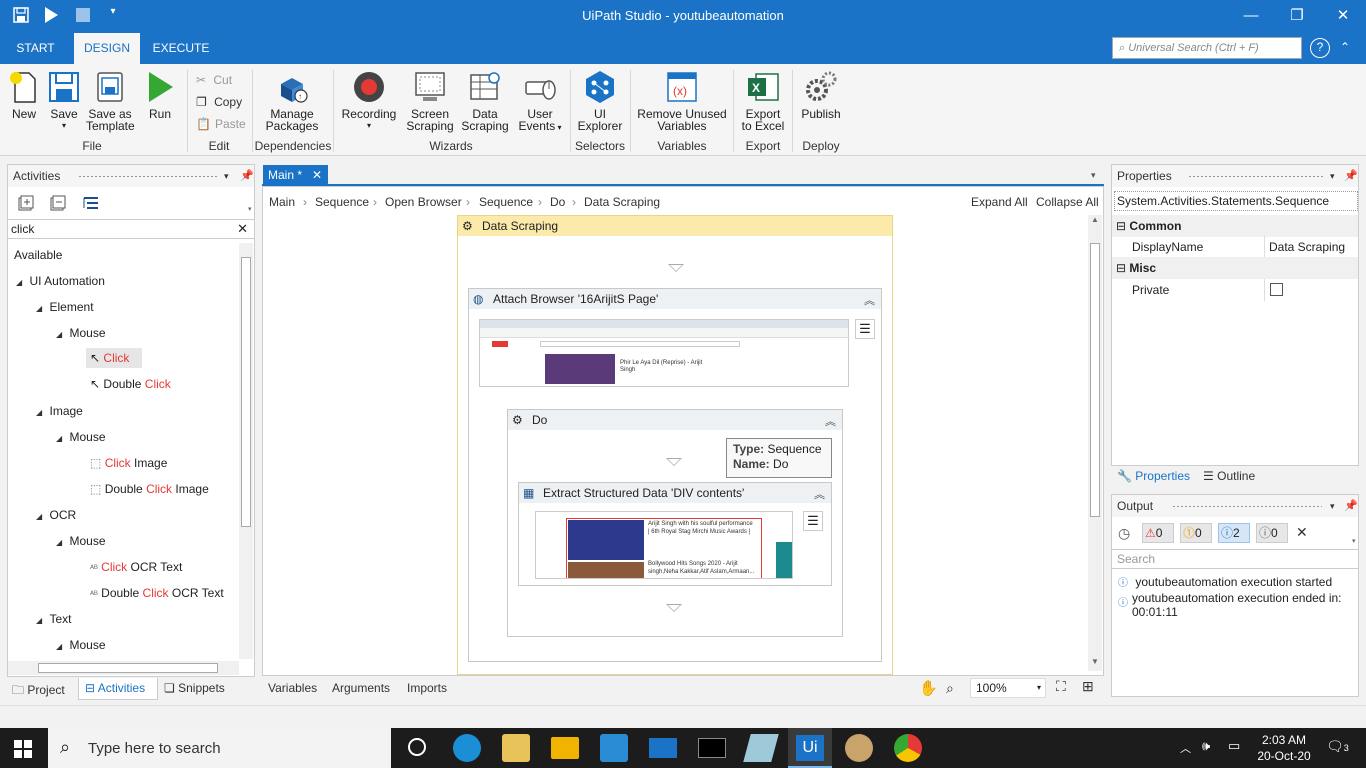  Describe the element at coordinates (160, 95) in the screenshot. I see `run-button: Run` at that location.